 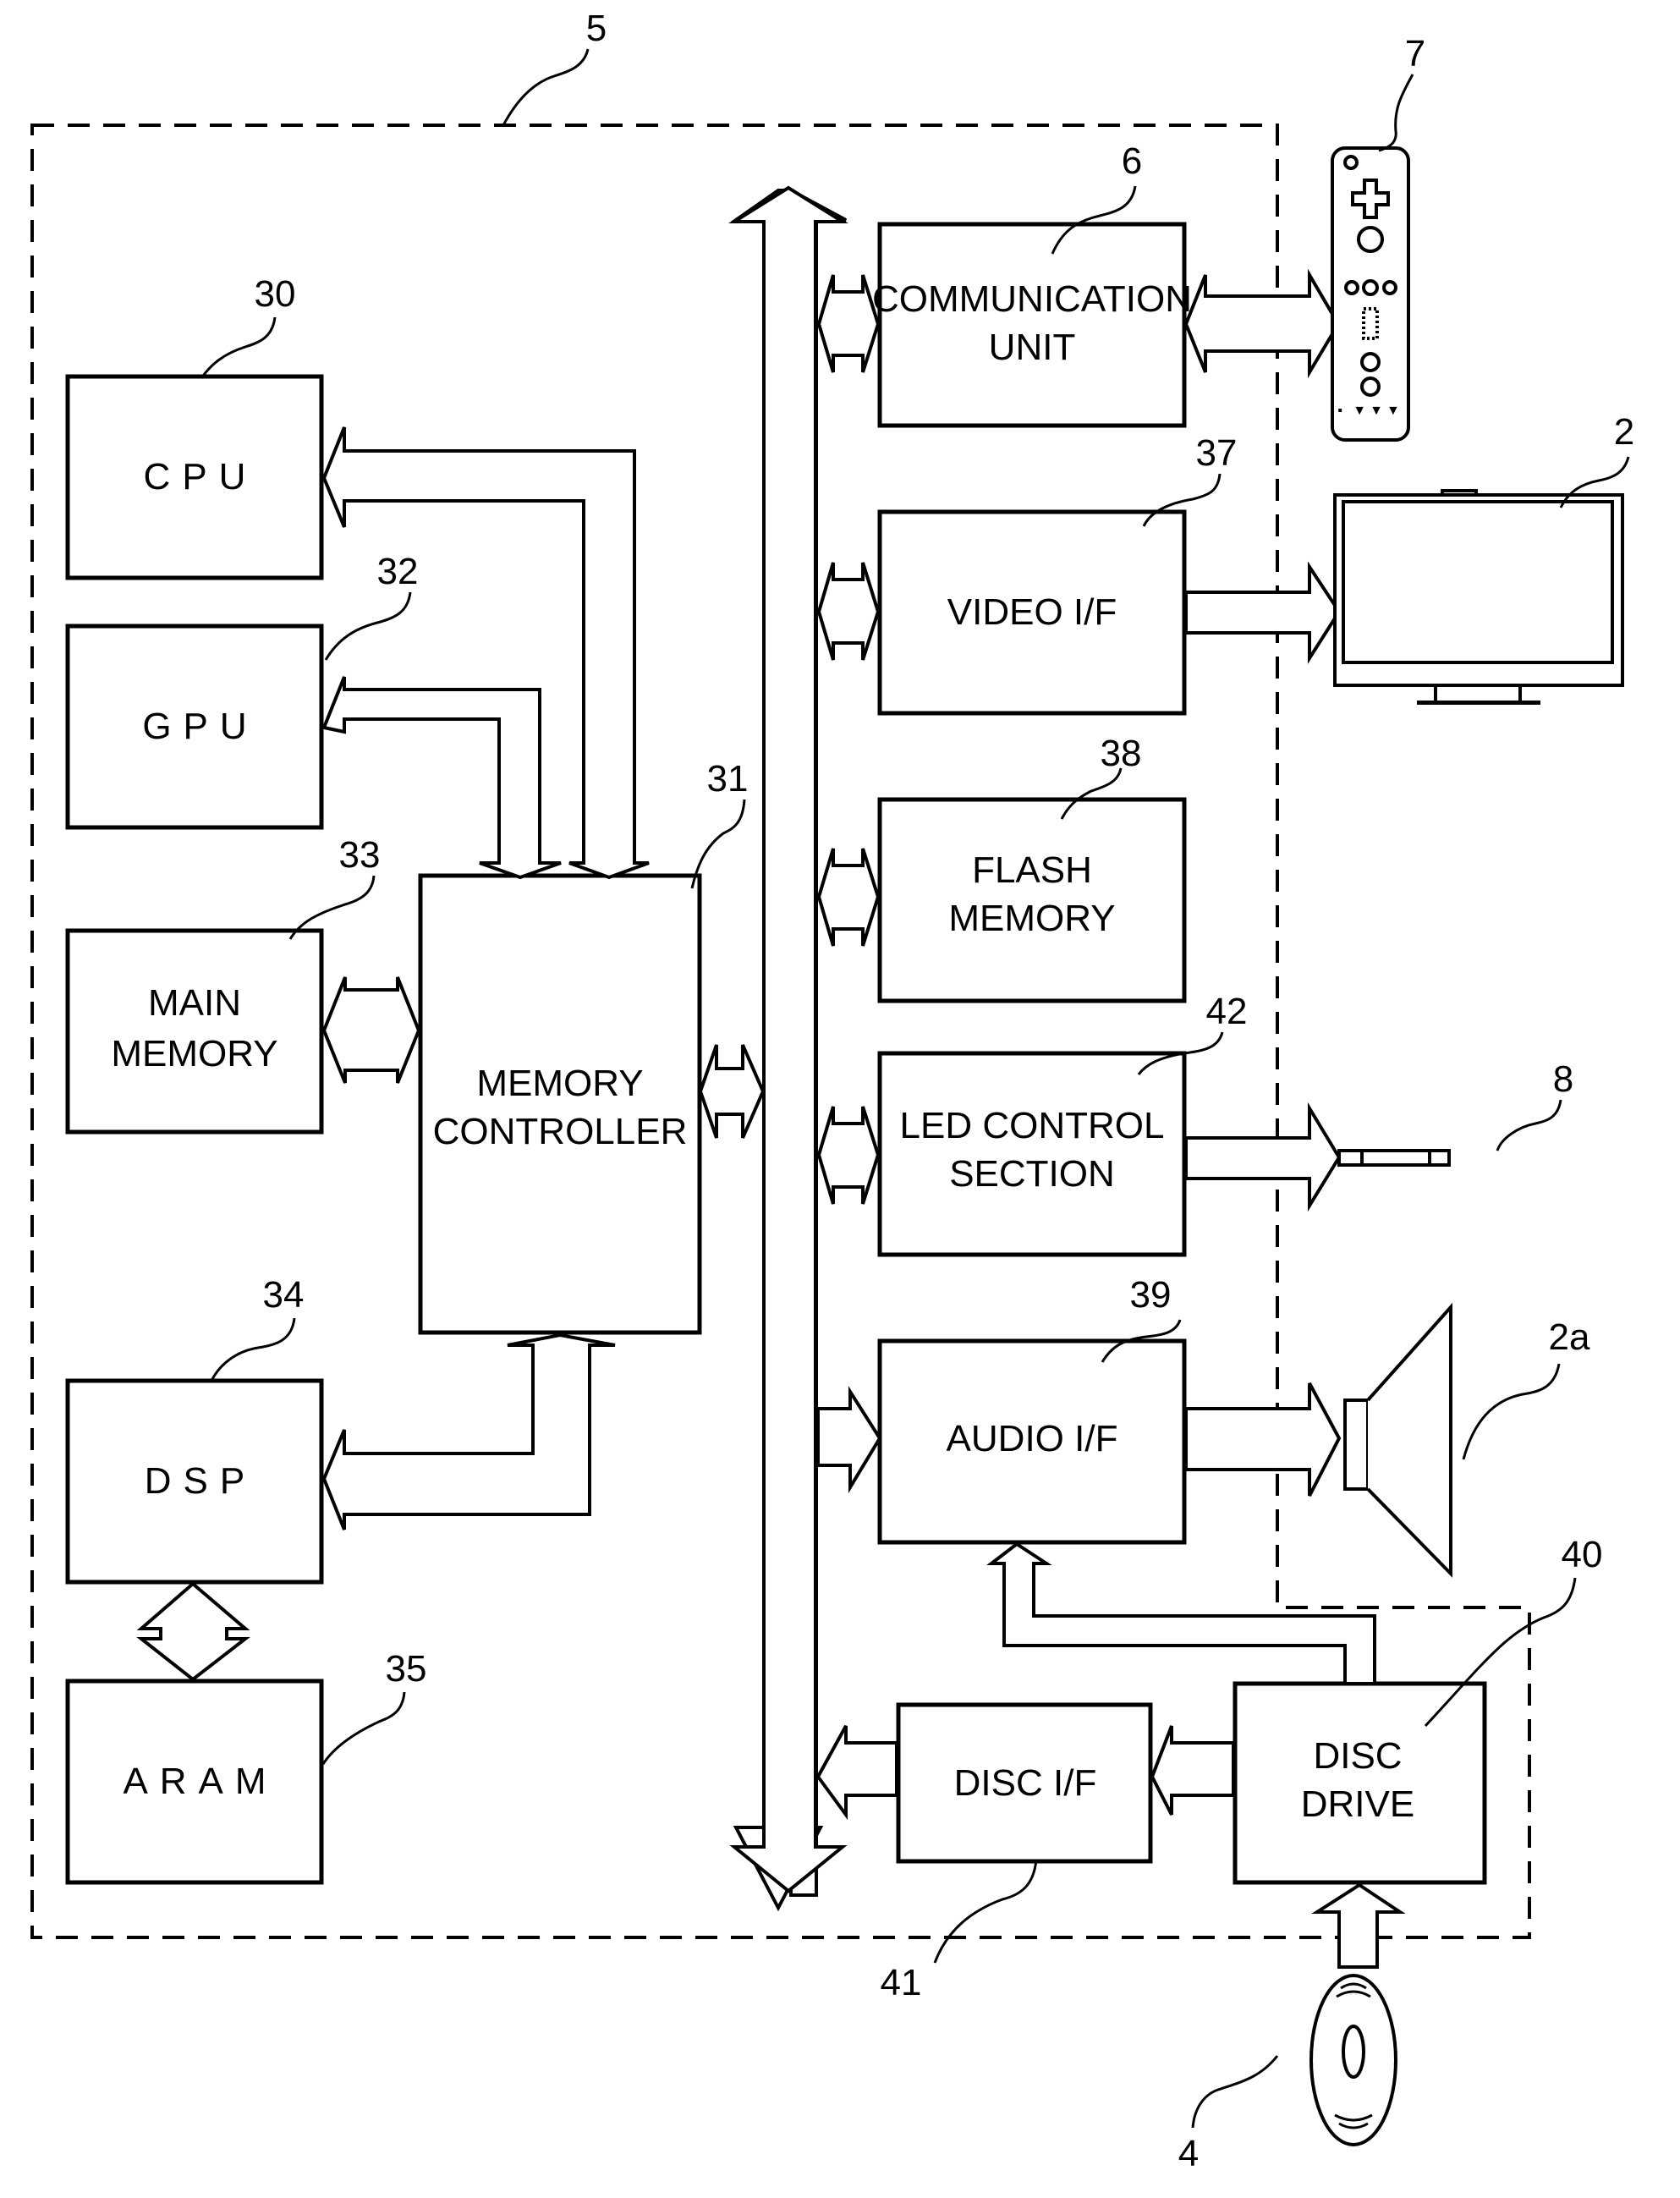 I want to click on ref-dsp: 34, so click(x=284, y=1295).